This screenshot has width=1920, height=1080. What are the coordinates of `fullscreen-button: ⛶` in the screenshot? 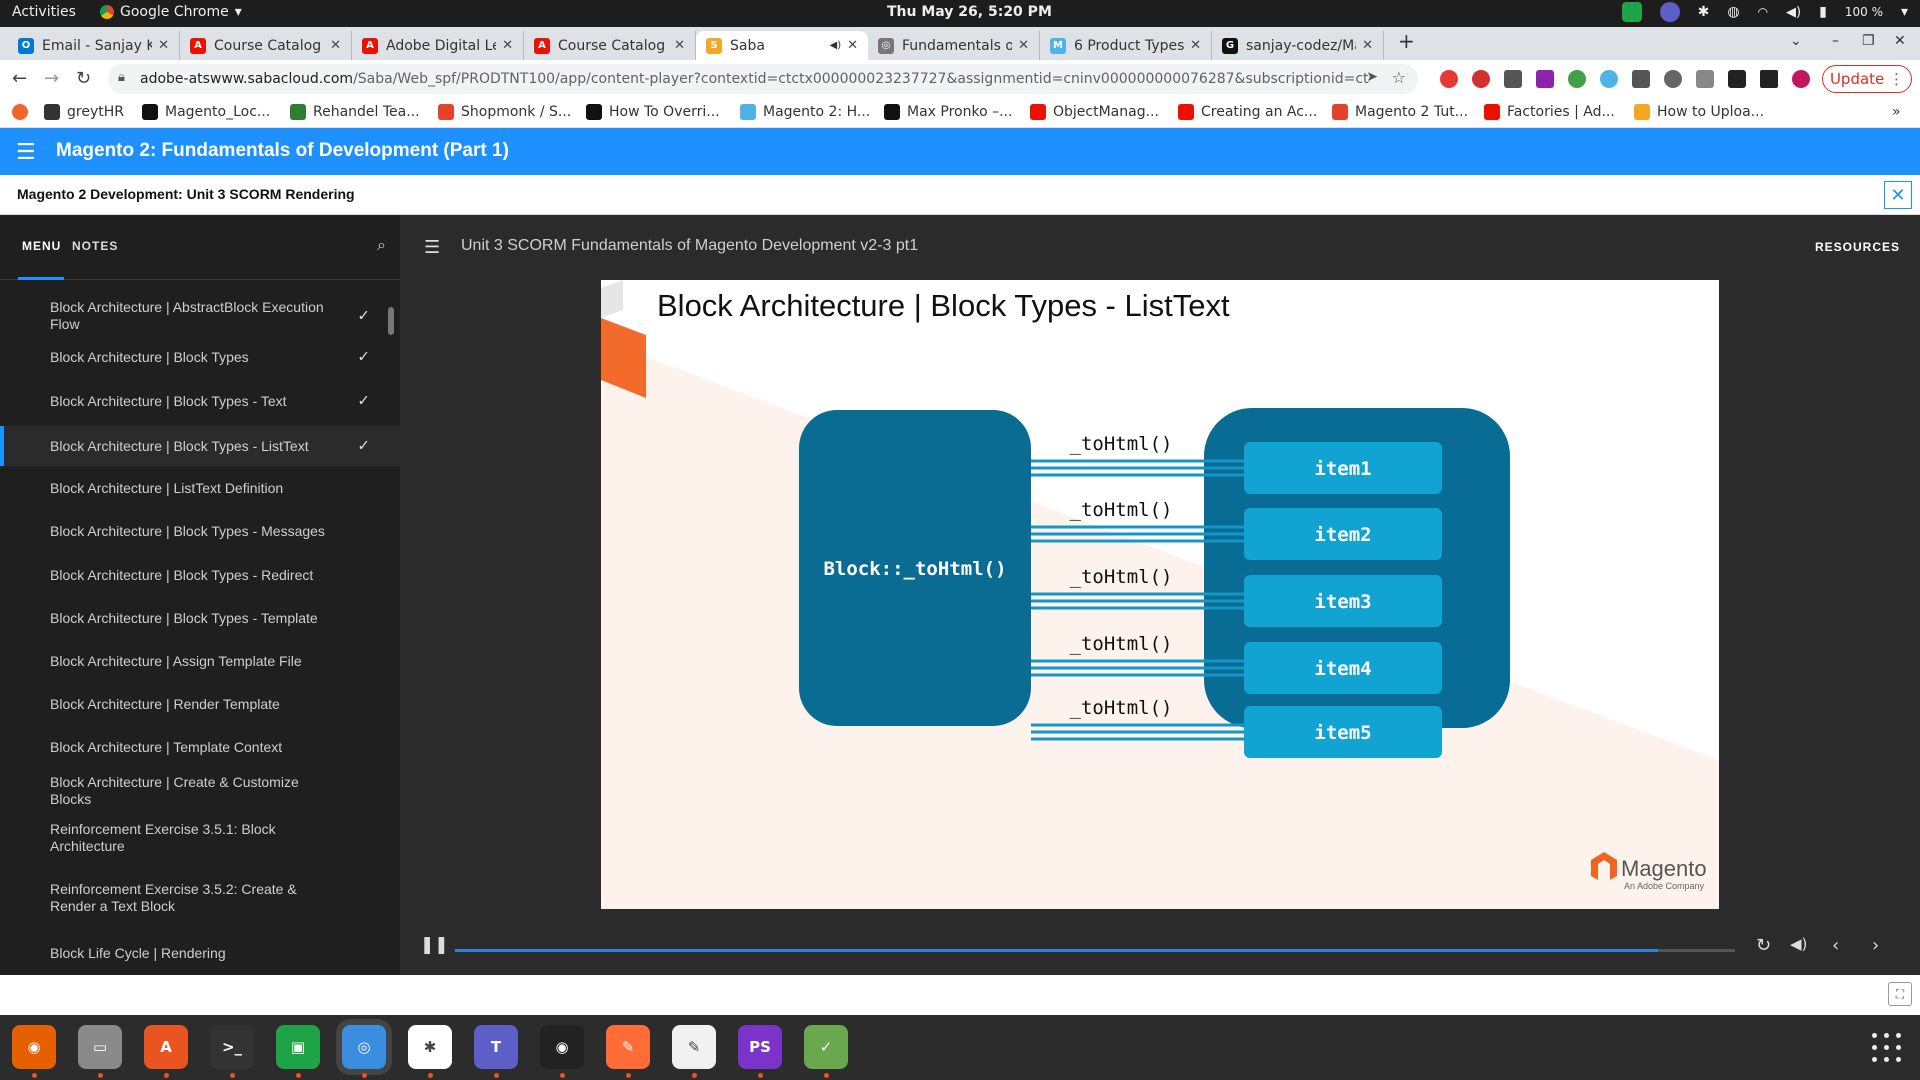 It's located at (1900, 994).